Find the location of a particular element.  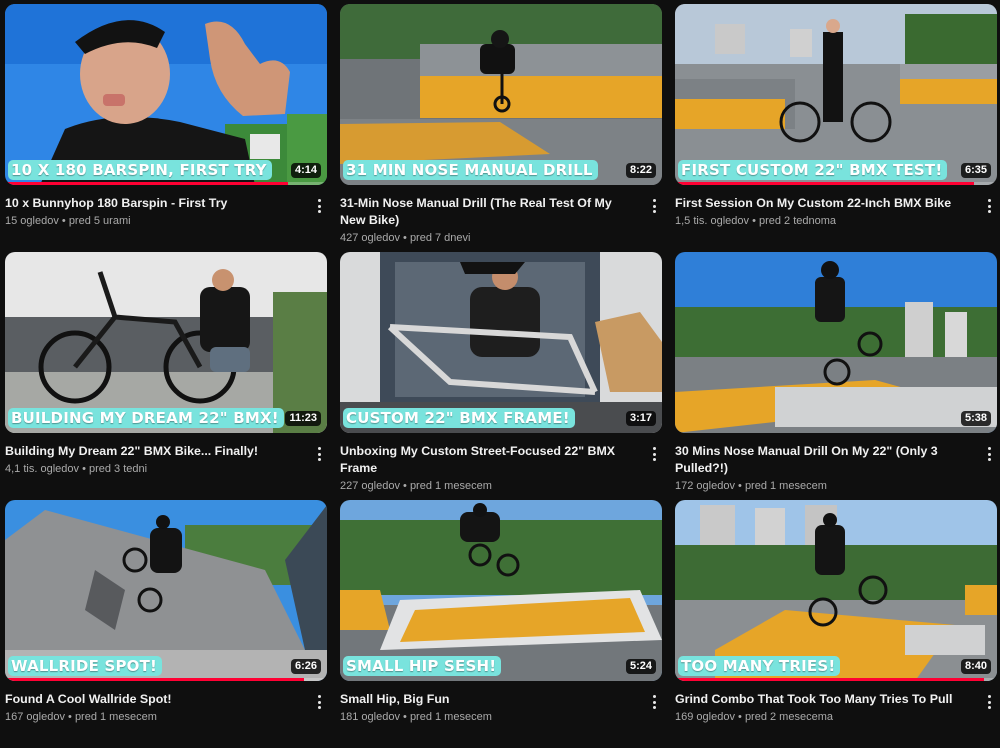

video-thumbnail: SMALL HIP SESH! 5:24 is located at coordinates (501, 590).